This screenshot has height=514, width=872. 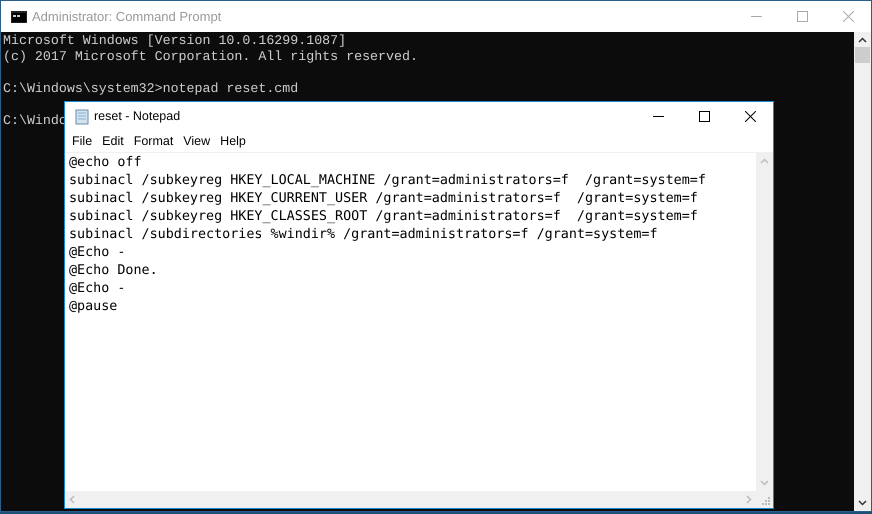 What do you see at coordinates (383, 199) in the screenshot?
I see `text-line: subinacl /subkeyreg HKEY_CURRENT_USER /grant=administrators=f /grant=system=f` at bounding box center [383, 199].